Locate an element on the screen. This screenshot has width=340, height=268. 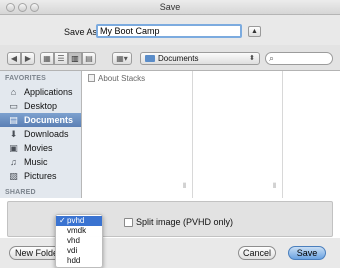
sidebar-item-movies: ▣ Movies is located at coordinates (40, 148).